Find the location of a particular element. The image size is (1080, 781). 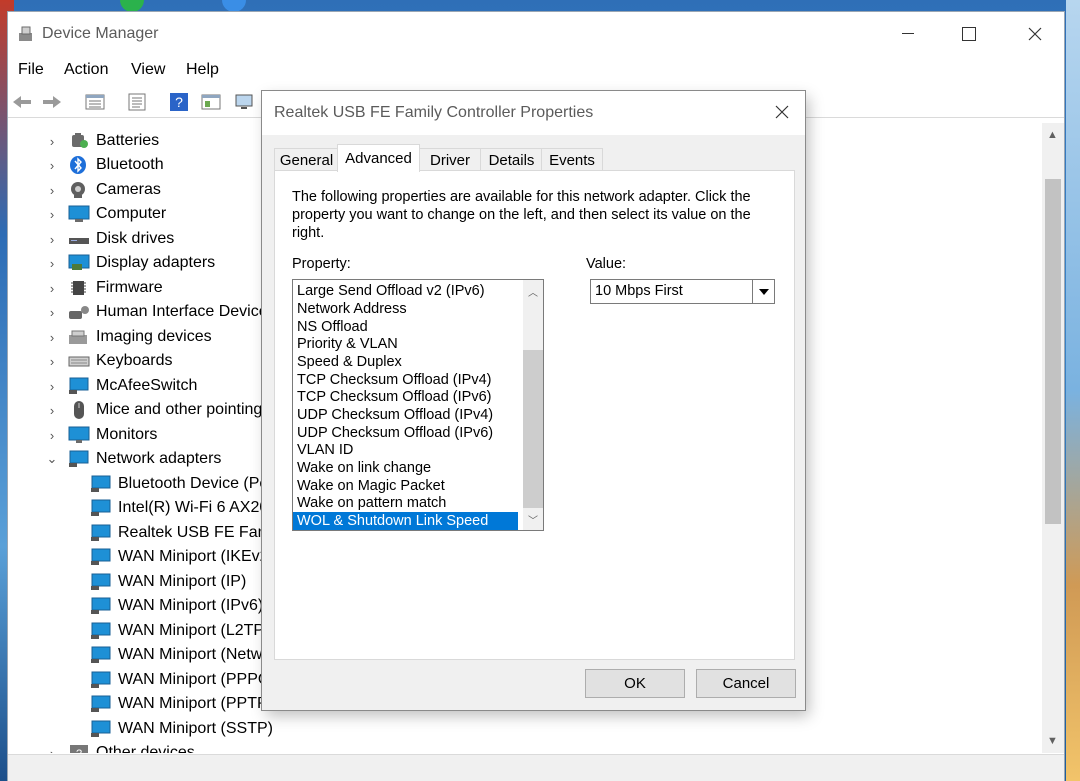

tree-item-label: Monitors is located at coordinates (127, 434).